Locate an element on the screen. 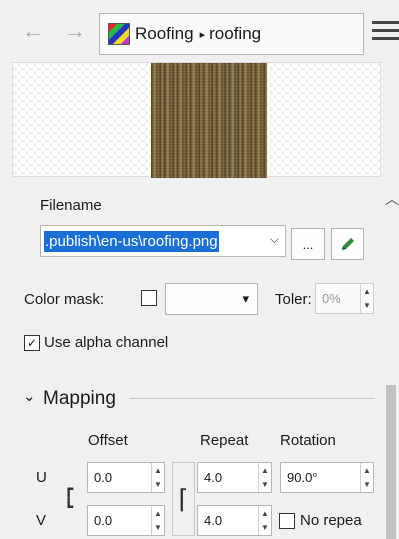  breadcrumb: Roofing ▸ roofing is located at coordinates (231, 34).